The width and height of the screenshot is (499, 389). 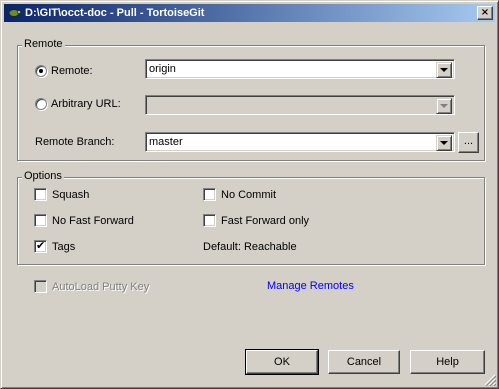 I want to click on ok-button-label: OK, so click(x=282, y=362).